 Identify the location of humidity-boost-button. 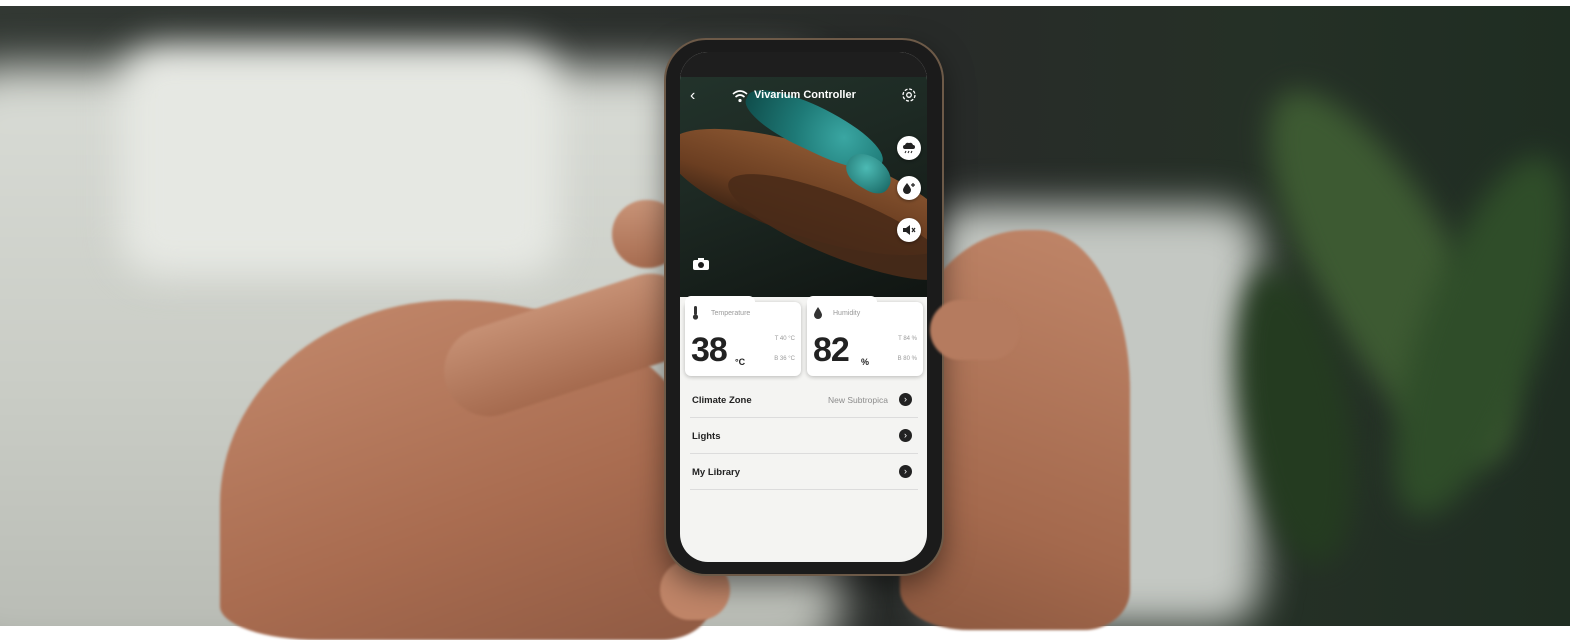
(909, 188).